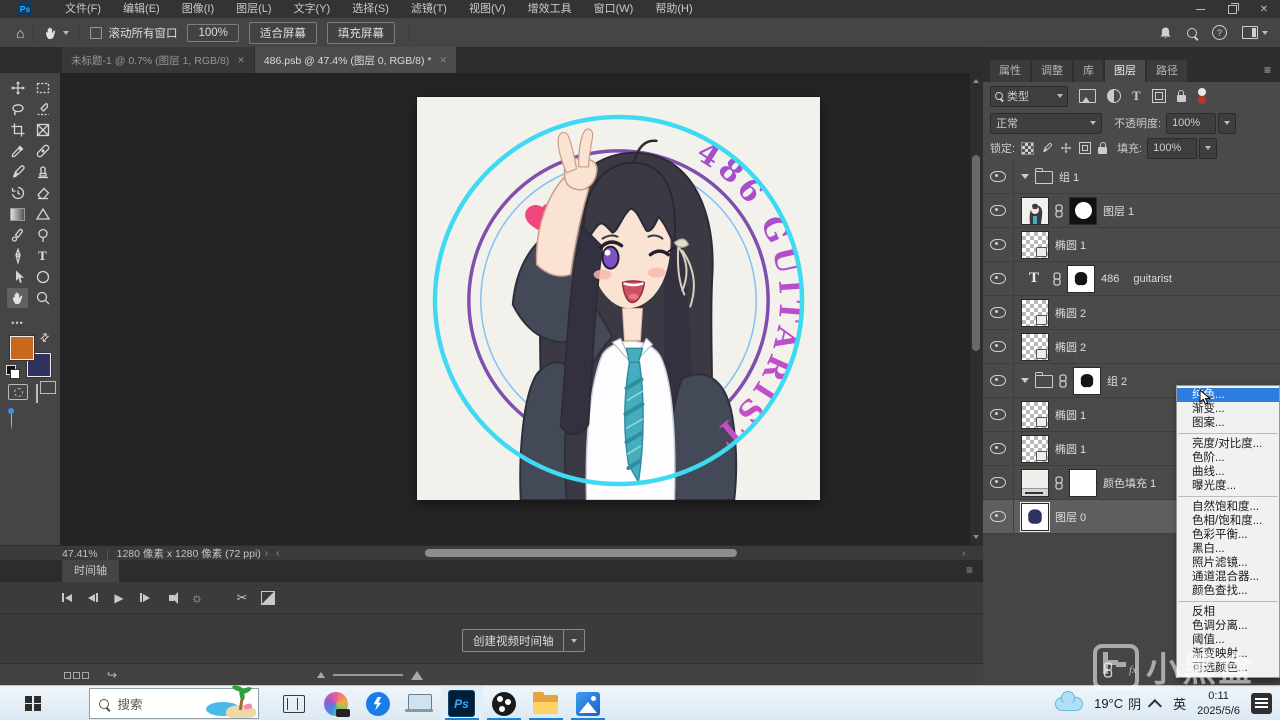  I want to click on start-button, so click(33, 703).